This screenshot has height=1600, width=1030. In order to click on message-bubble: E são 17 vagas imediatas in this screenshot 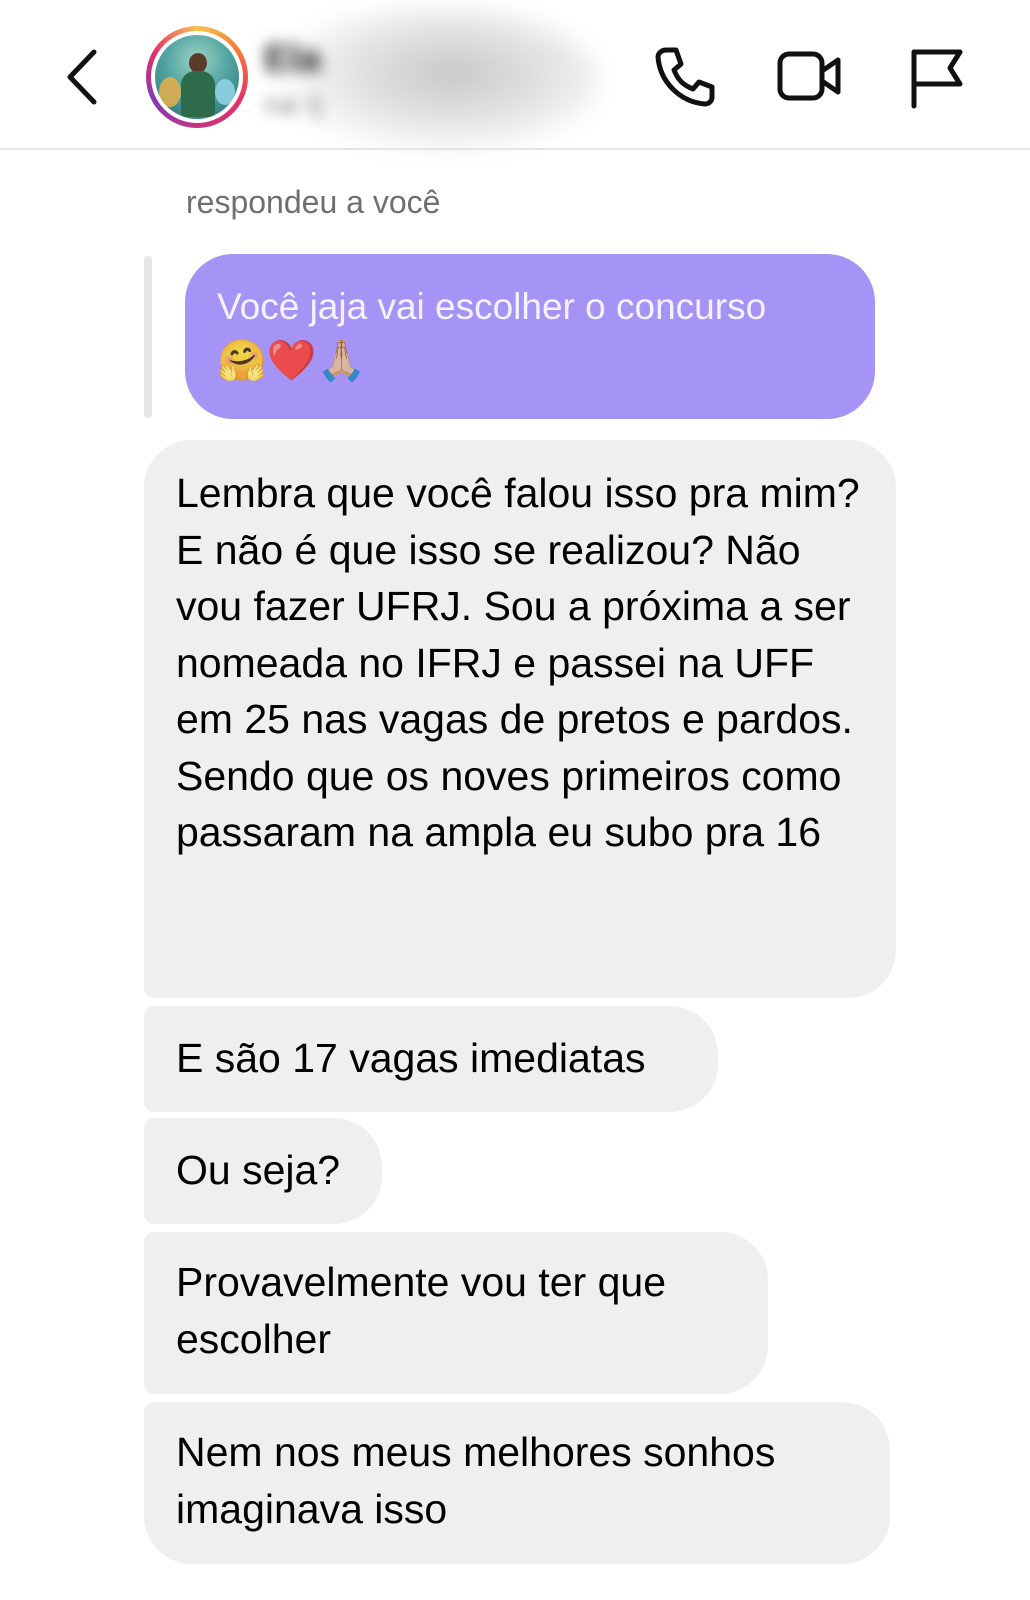, I will do `click(431, 1059)`.